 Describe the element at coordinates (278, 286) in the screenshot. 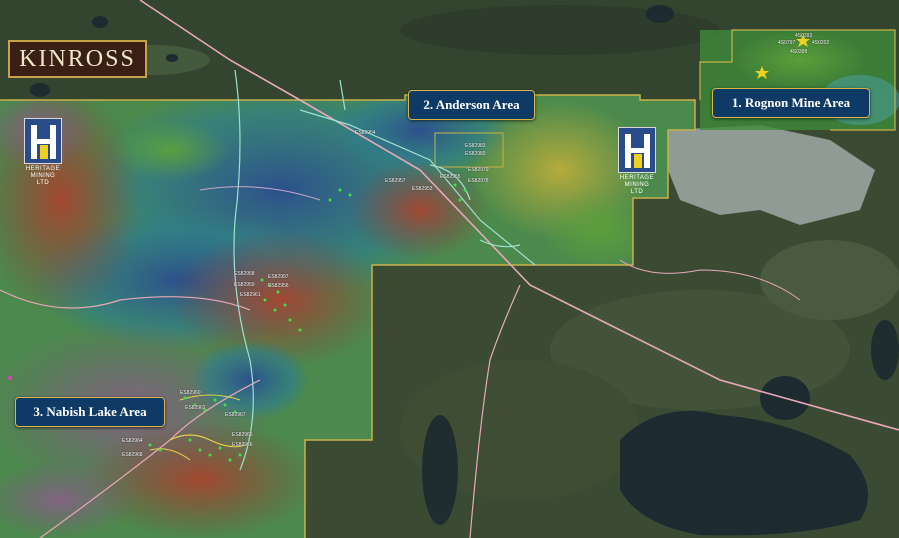

I see `claim-label: ES82956` at that location.